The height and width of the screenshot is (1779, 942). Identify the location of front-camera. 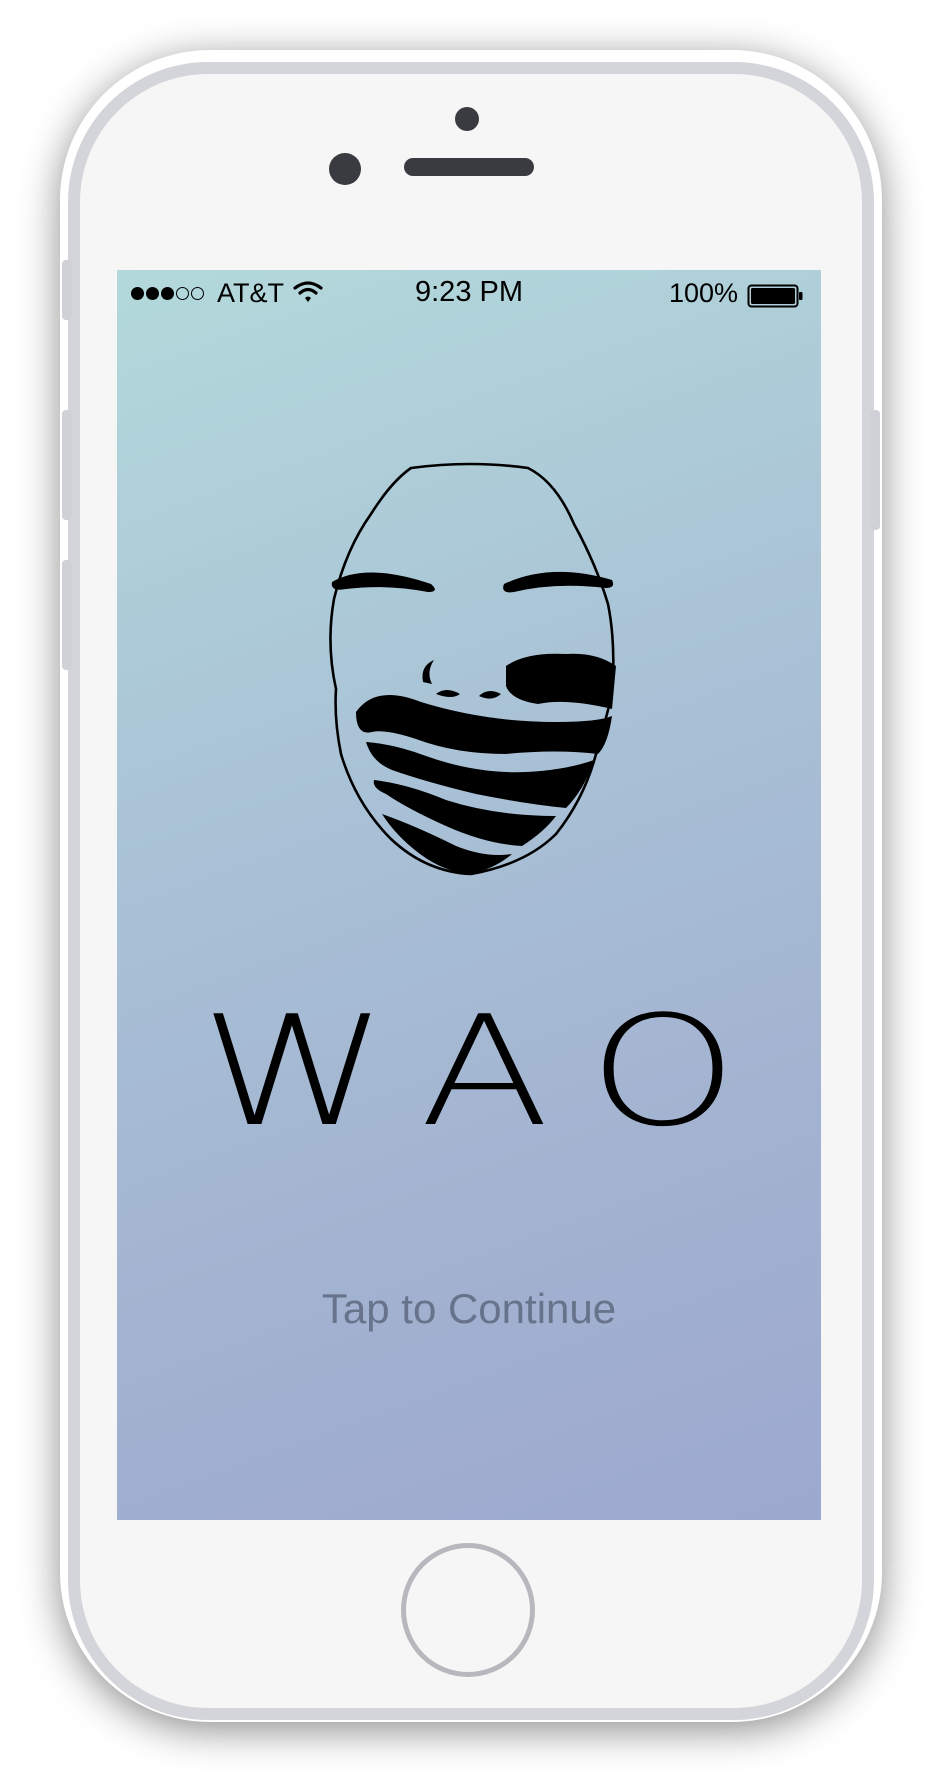
(467, 119).